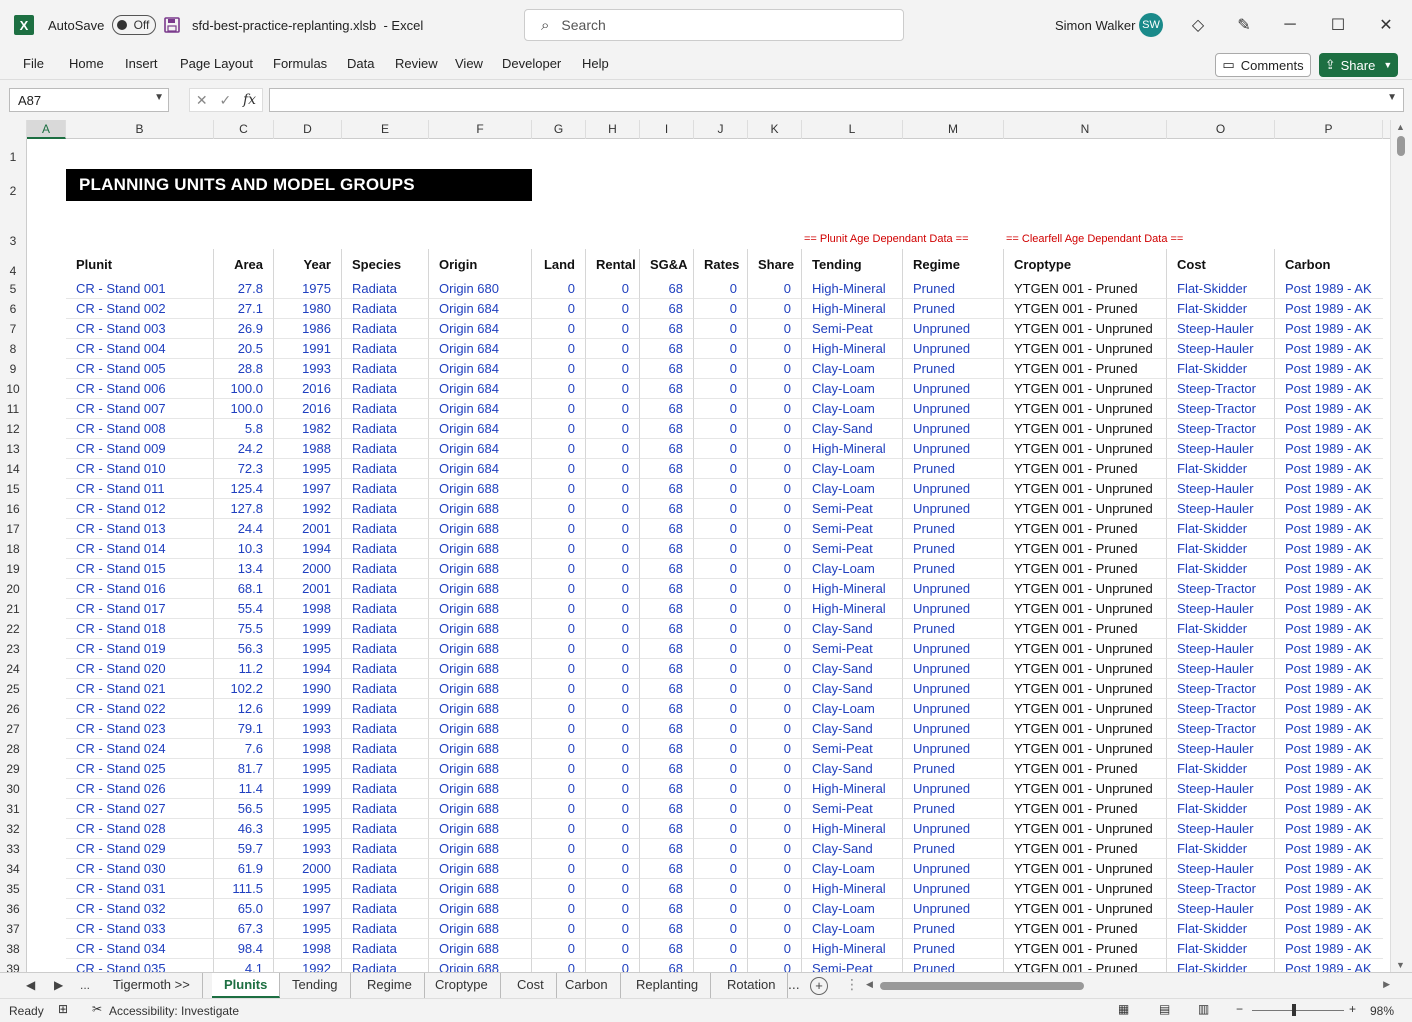 Image resolution: width=1412 pixels, height=1022 pixels. Describe the element at coordinates (13, 264) in the screenshot. I see `row-header: 4` at that location.